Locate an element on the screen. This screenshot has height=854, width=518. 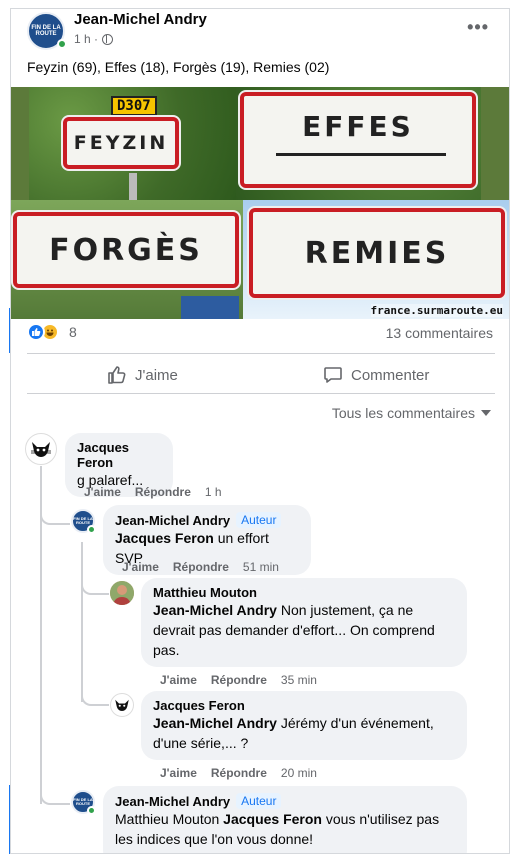
photo-tile-effes: EFFES is located at coordinates (358, 143).